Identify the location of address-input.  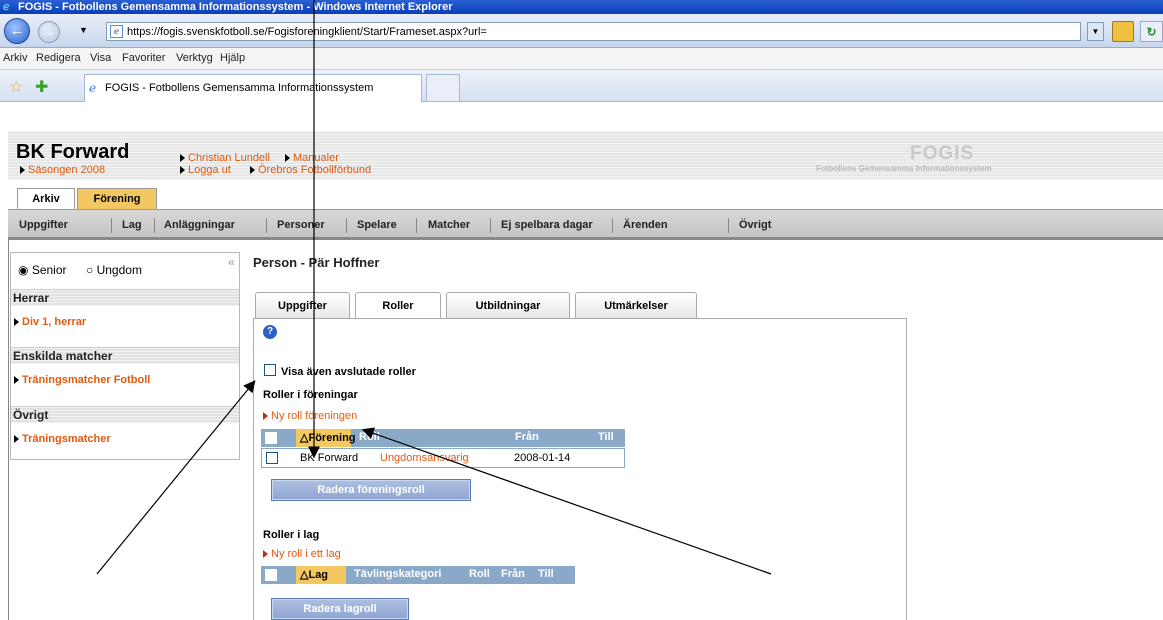
(593, 31).